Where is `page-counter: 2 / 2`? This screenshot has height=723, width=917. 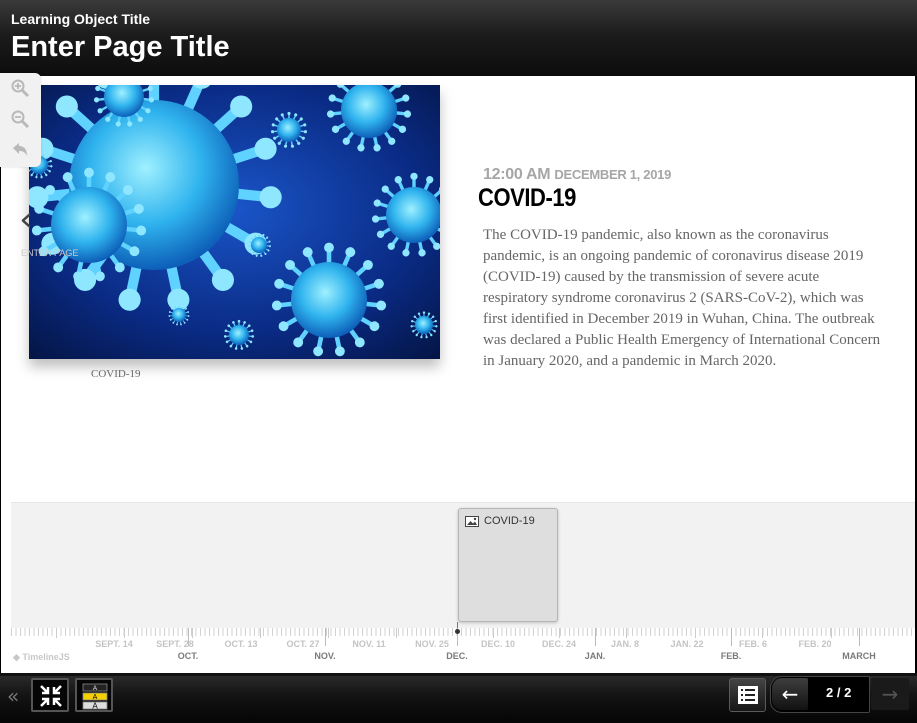 page-counter: 2 / 2 is located at coordinates (839, 692).